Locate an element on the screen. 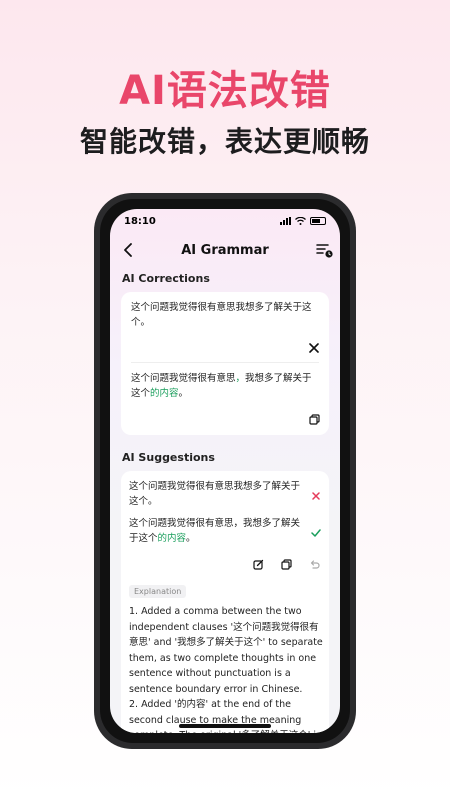 This screenshot has width=450, height=800. added-phrase: 的内容 is located at coordinates (164, 393).